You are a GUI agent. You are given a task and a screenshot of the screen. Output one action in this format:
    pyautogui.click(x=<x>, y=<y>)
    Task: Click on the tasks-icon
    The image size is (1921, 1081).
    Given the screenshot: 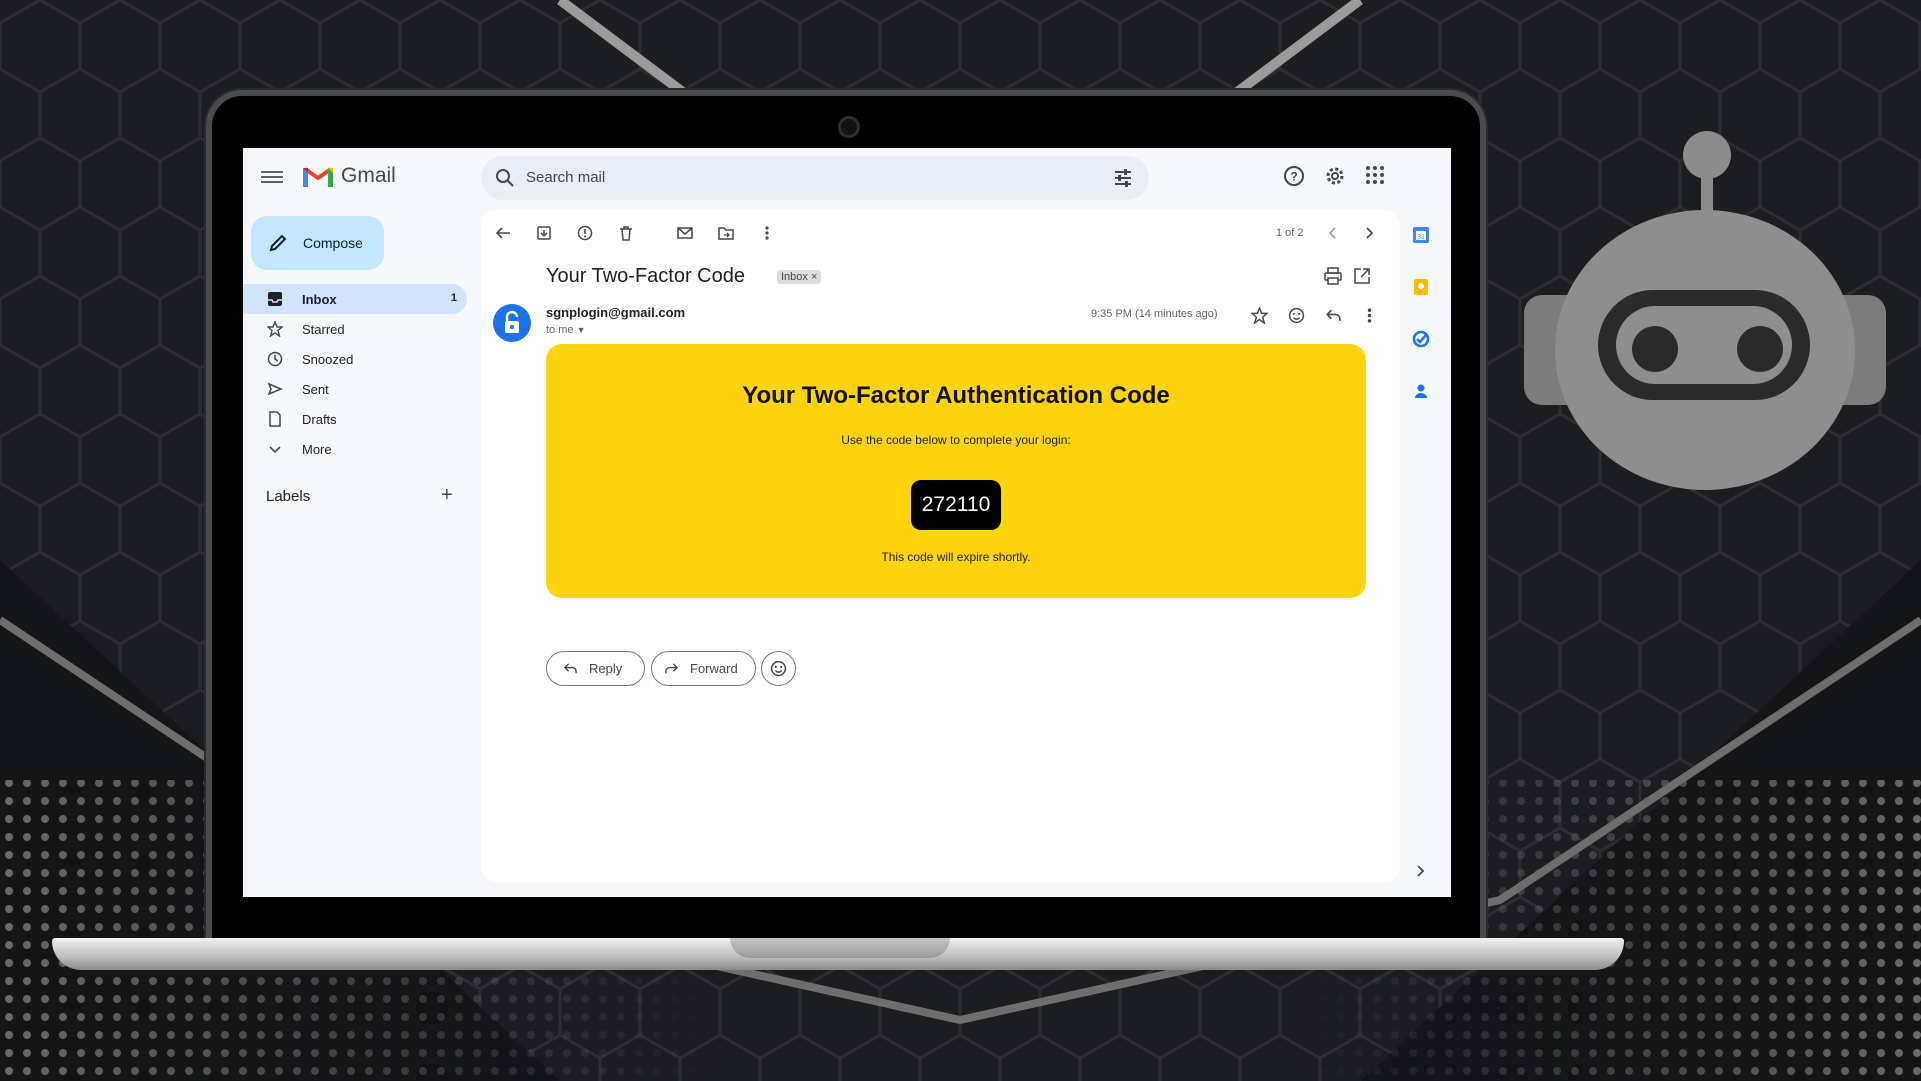 What is the action you would take?
    pyautogui.click(x=1421, y=339)
    